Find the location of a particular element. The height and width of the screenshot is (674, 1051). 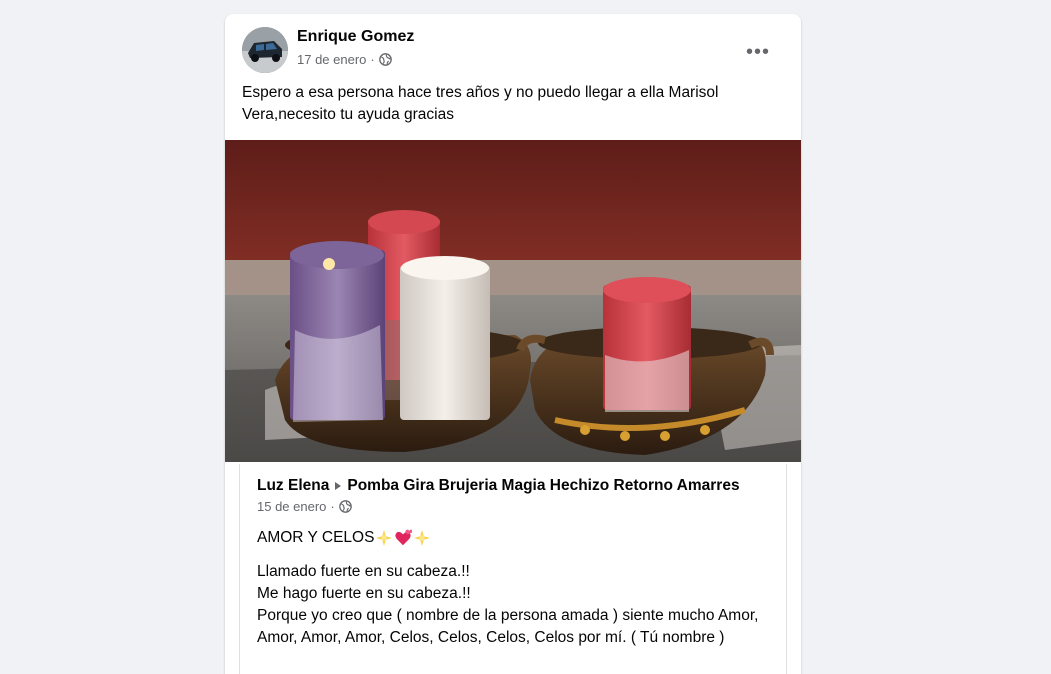

shared-post-line: Llamado fuerte en su cabeza.!! is located at coordinates (363, 571).